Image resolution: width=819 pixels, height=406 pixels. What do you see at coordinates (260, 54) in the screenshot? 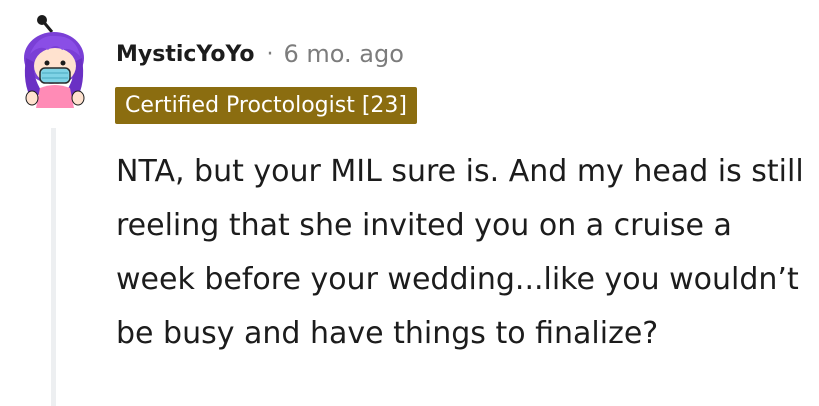
I see `comment-header: MysticYoYo · 6 mo. ago` at bounding box center [260, 54].